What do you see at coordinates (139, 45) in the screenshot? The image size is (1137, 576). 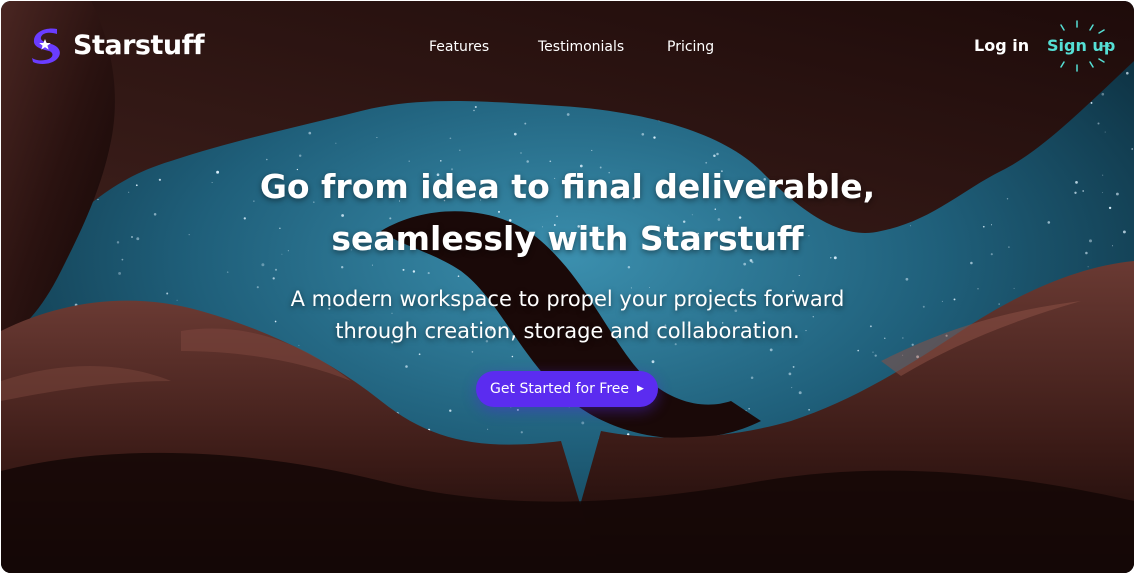 I see `brand-name: Starstuff` at bounding box center [139, 45].